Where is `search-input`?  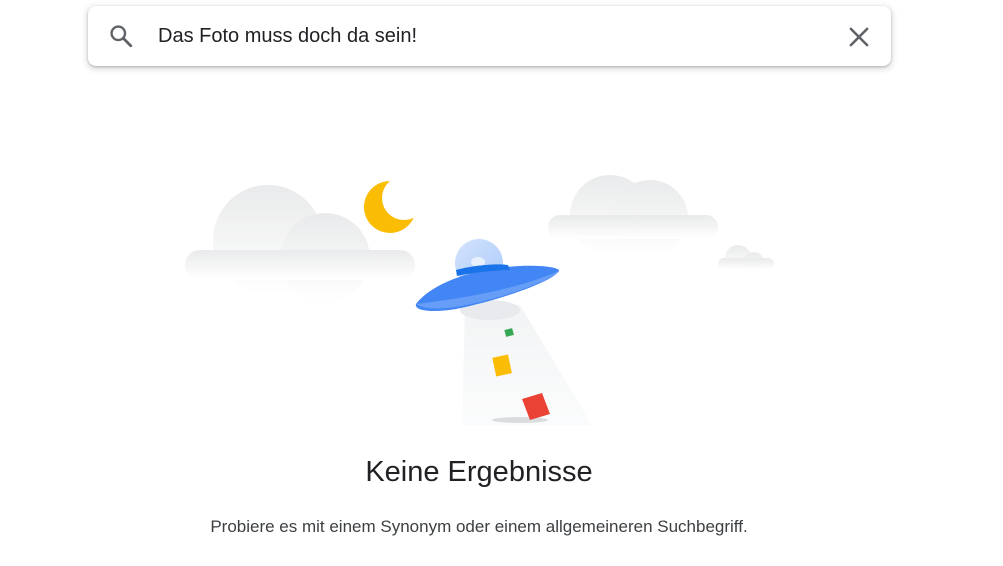 search-input is located at coordinates (488, 36).